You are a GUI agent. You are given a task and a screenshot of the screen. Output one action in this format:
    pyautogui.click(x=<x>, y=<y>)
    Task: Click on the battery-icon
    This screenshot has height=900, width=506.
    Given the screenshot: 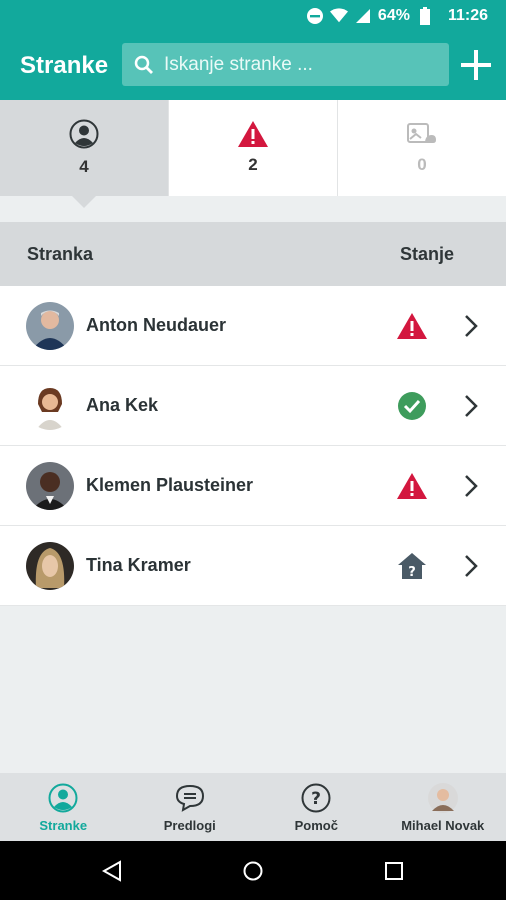 What is the action you would take?
    pyautogui.click(x=425, y=16)
    